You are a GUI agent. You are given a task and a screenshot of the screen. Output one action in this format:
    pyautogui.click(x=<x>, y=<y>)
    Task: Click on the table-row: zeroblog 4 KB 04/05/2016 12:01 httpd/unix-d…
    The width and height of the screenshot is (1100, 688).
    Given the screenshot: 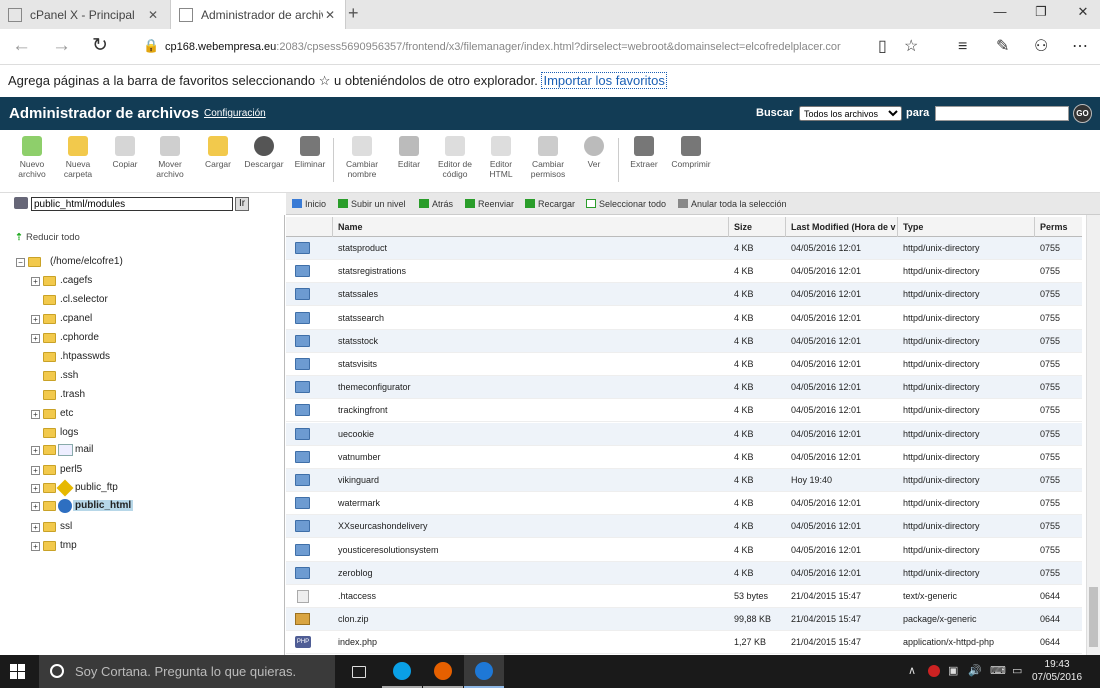 What is the action you would take?
    pyautogui.click(x=684, y=573)
    